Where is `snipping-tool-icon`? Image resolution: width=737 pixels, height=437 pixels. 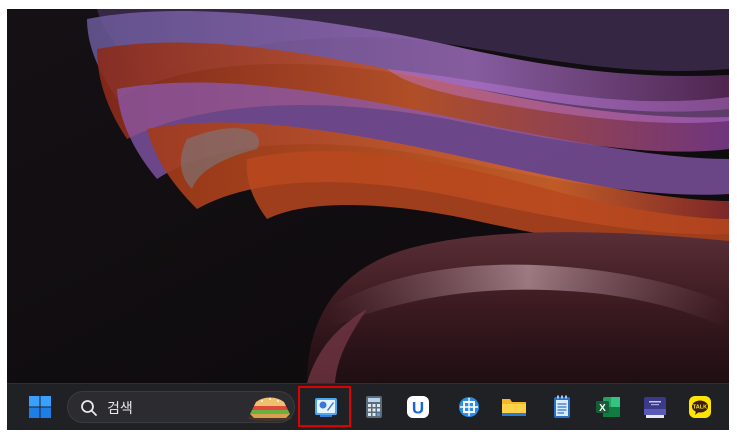
snipping-tool-icon is located at coordinates (469, 407).